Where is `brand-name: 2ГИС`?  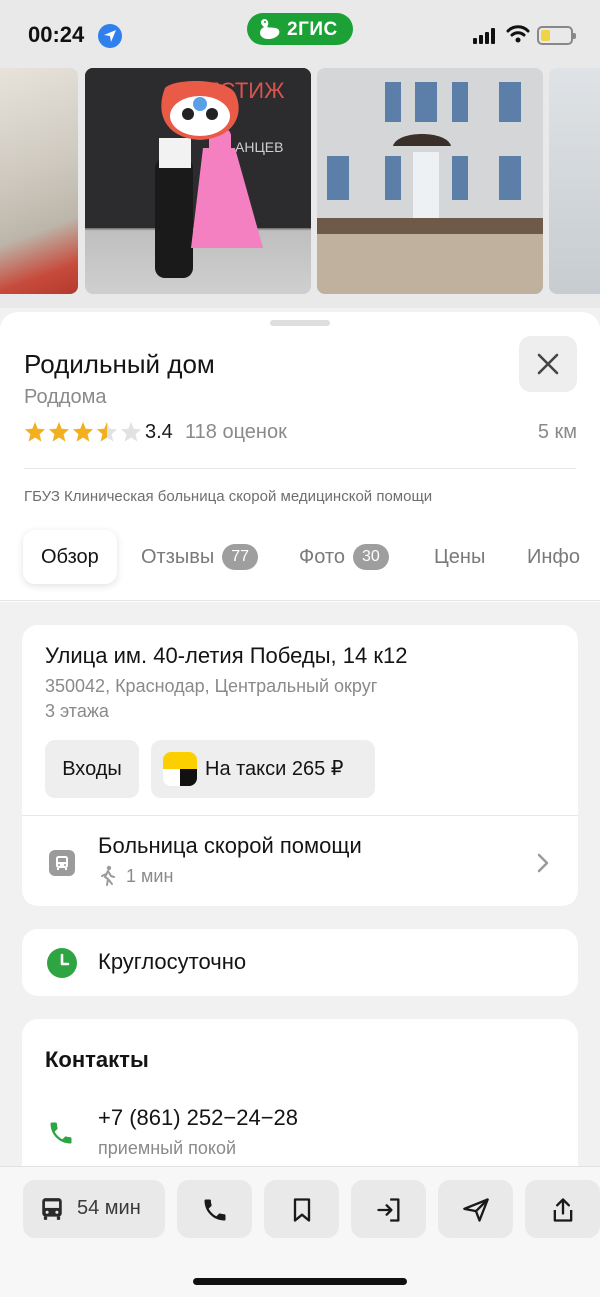 brand-name: 2ГИС is located at coordinates (312, 29).